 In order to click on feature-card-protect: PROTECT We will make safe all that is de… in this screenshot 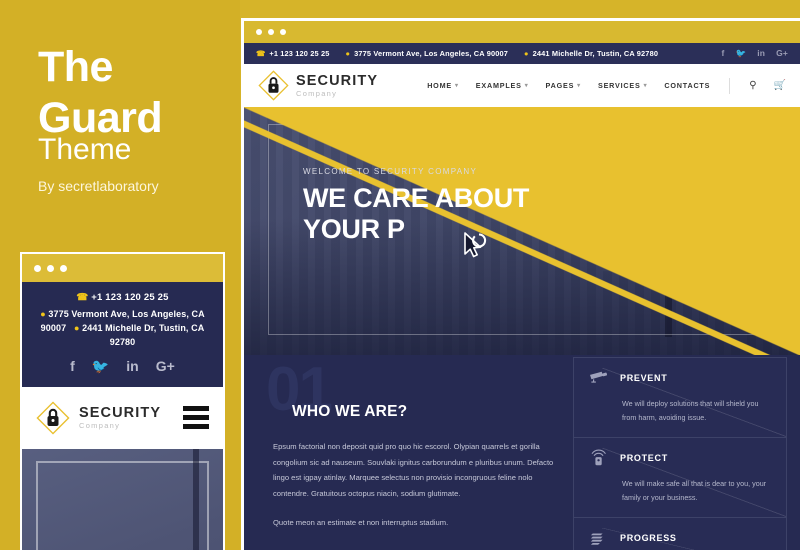, I will do `click(680, 478)`.